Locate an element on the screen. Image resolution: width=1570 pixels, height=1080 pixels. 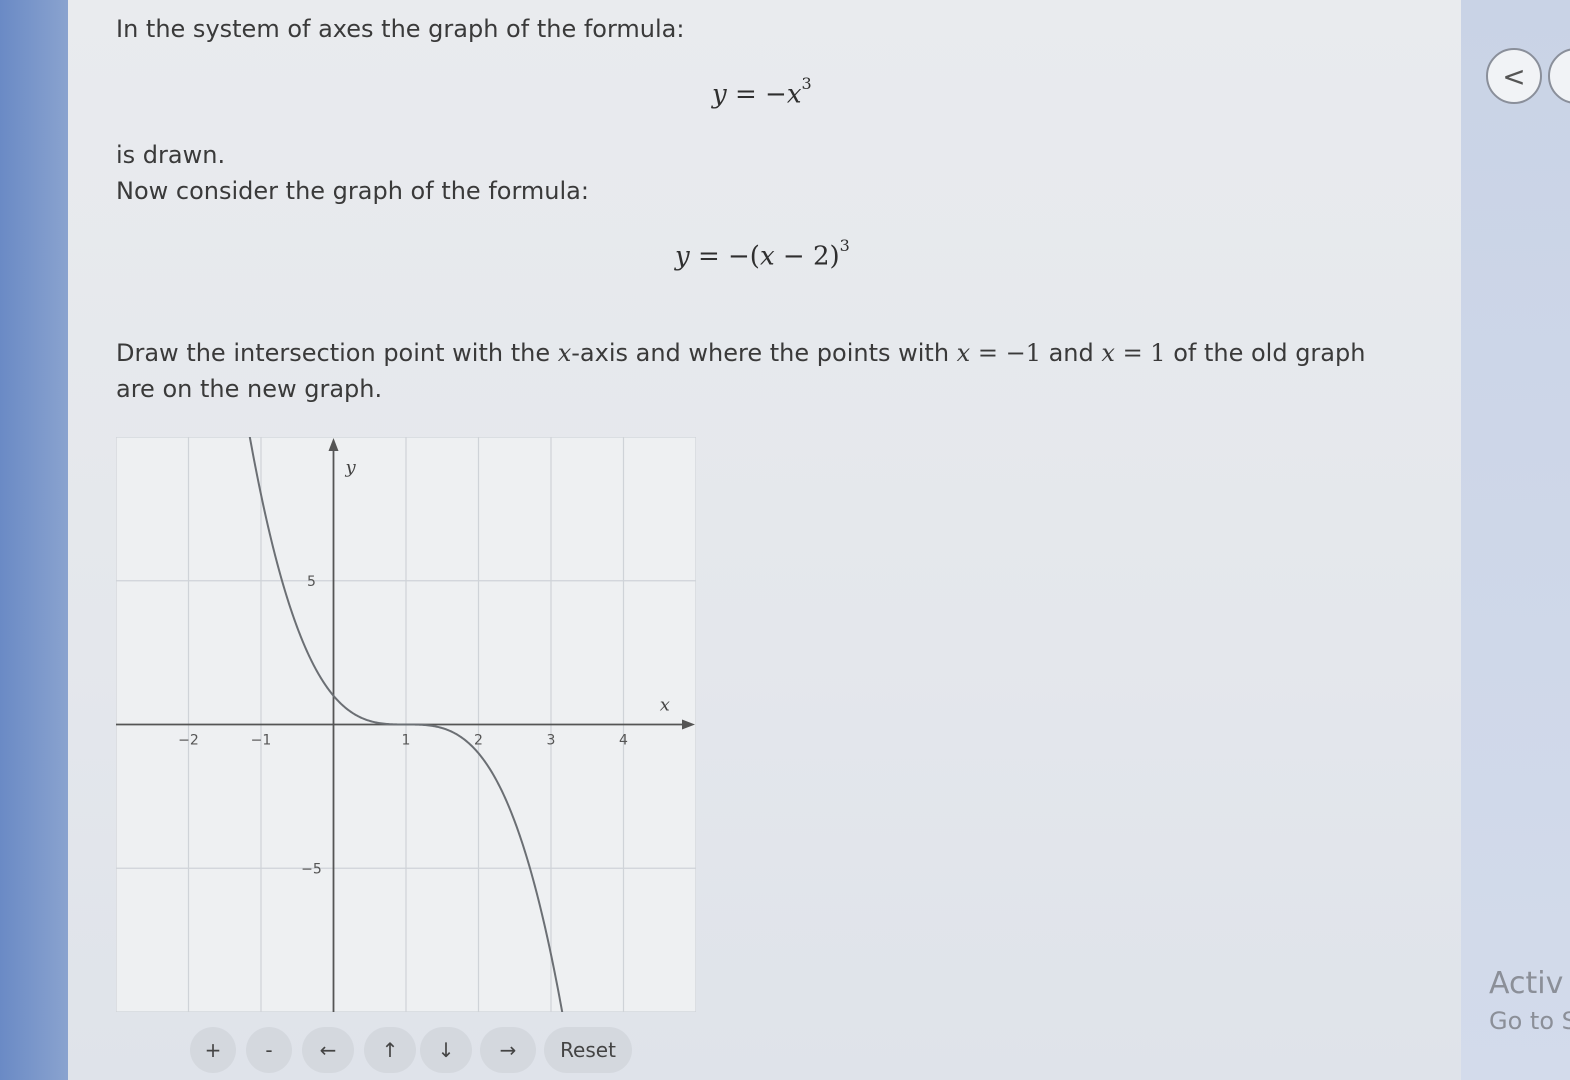
formula-new-var: x is located at coordinates (767, 256).